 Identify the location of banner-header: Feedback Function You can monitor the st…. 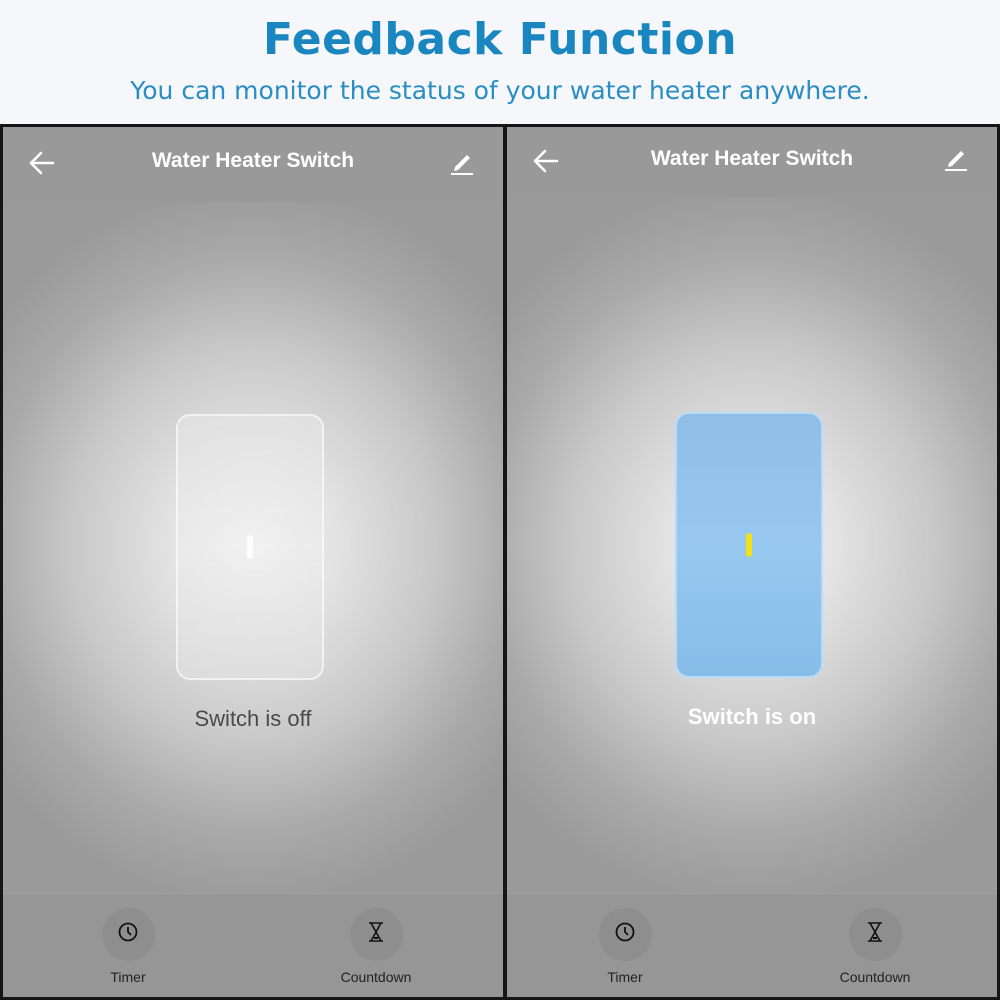
(500, 62).